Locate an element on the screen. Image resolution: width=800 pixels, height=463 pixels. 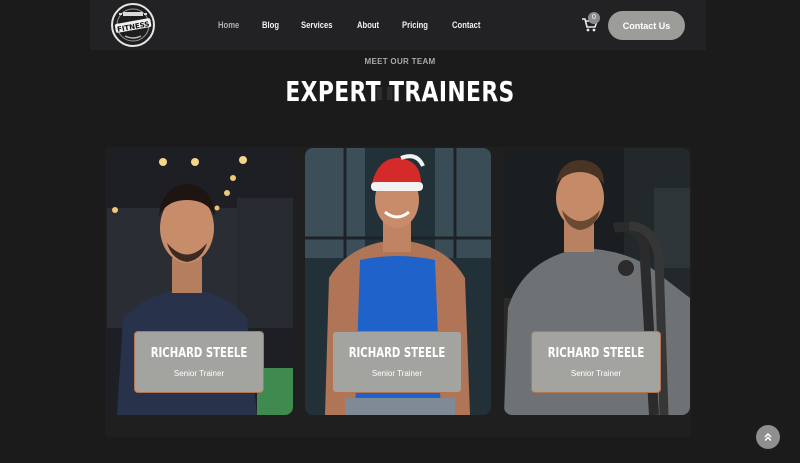
contact-us-button: Contact Us is located at coordinates (646, 25).